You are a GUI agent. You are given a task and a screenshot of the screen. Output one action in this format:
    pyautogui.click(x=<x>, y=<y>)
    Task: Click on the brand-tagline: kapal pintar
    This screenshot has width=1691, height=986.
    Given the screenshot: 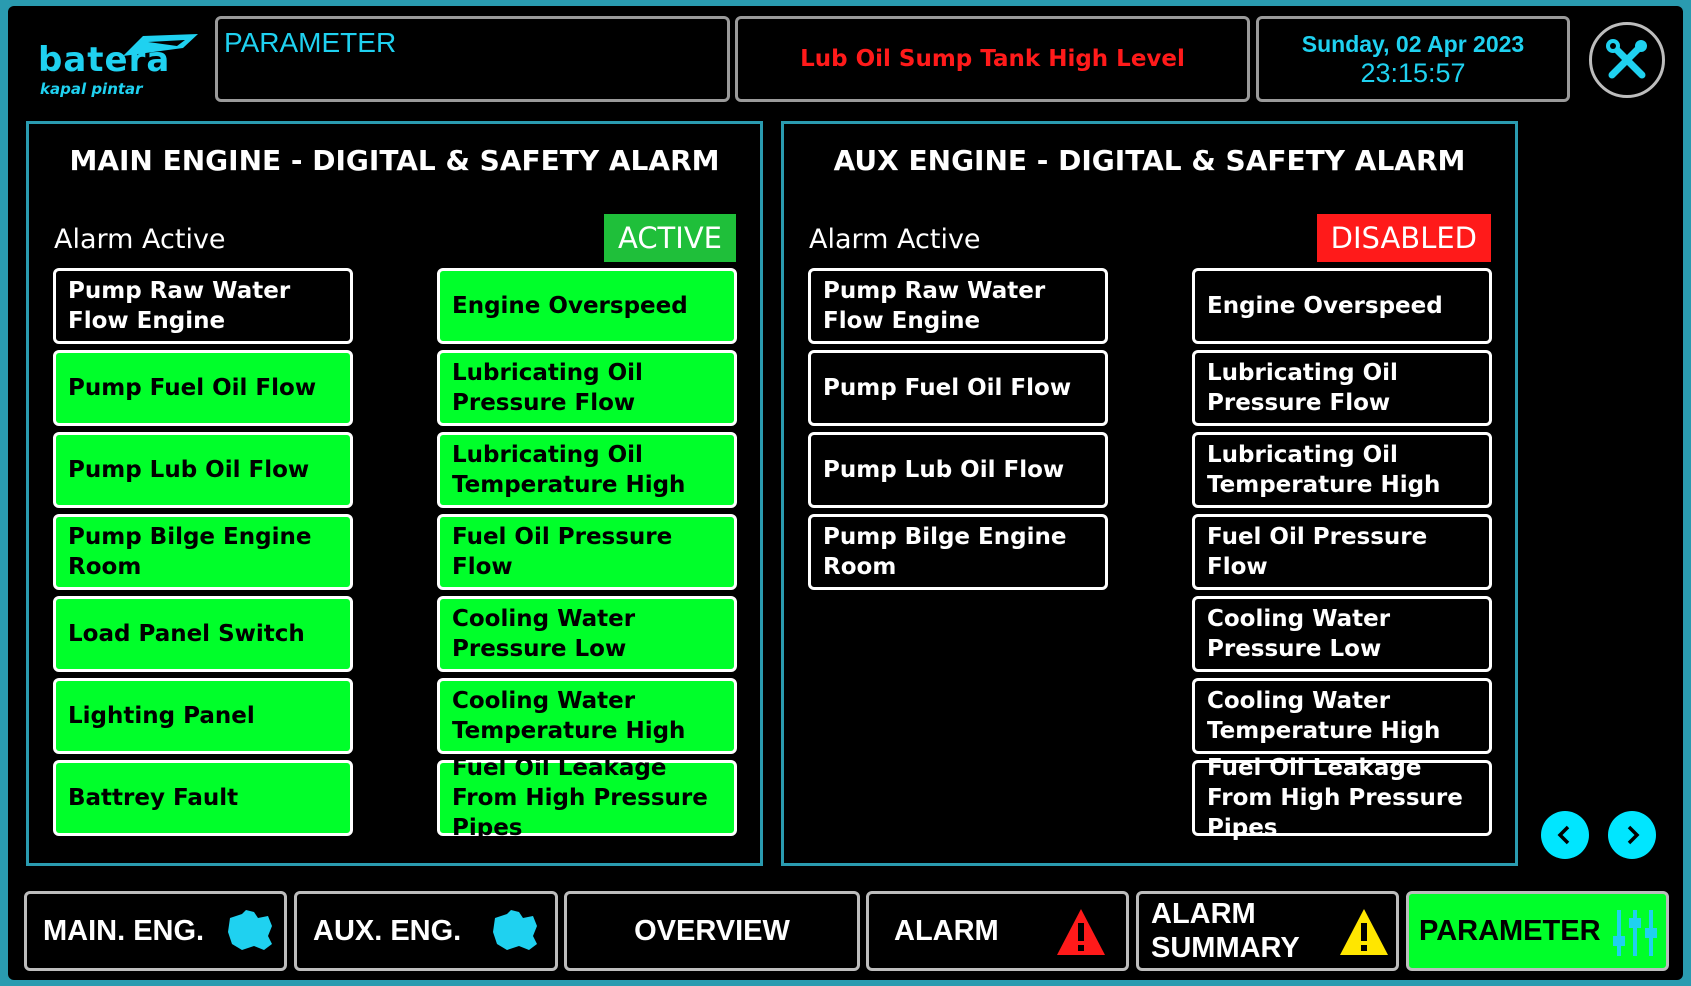 What is the action you would take?
    pyautogui.click(x=91, y=89)
    